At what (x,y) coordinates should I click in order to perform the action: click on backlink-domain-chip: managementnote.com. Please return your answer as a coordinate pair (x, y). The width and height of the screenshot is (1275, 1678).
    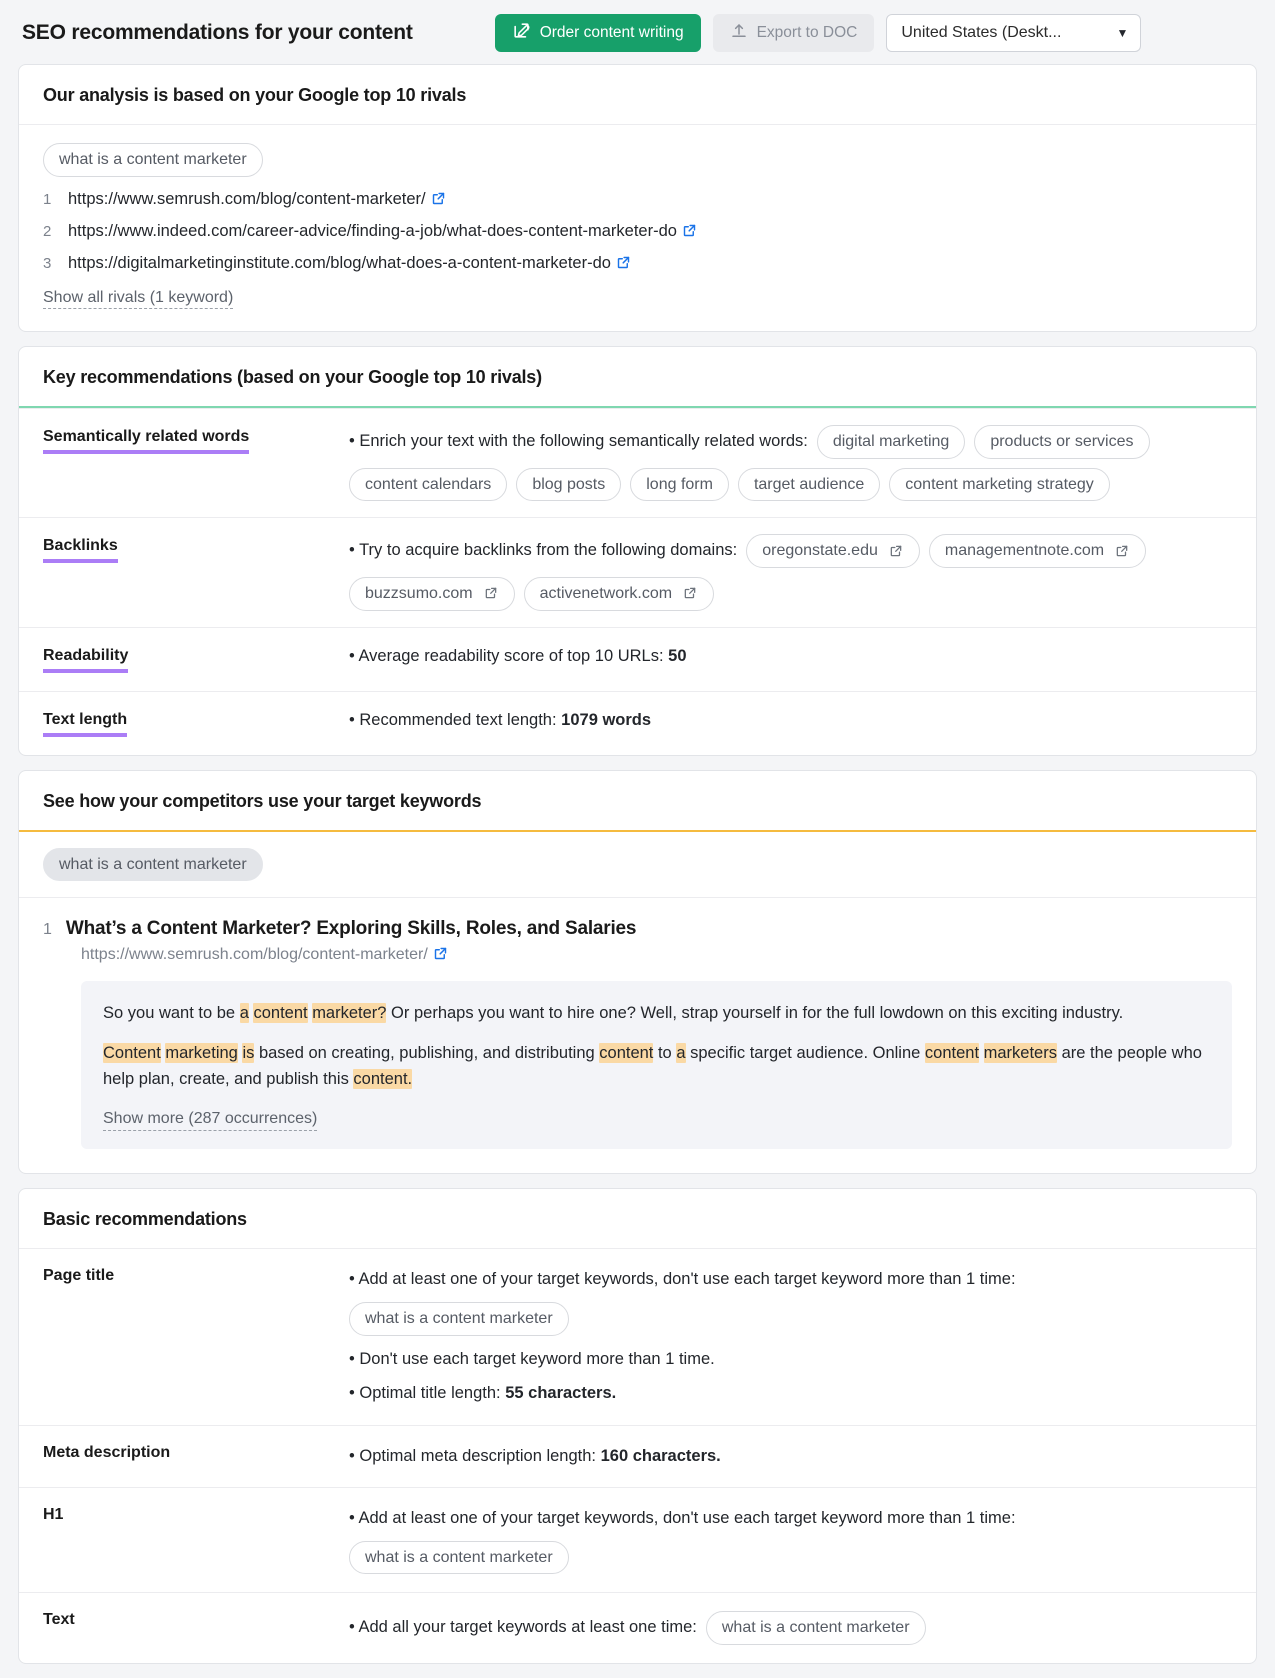
    Looking at the image, I should click on (1037, 551).